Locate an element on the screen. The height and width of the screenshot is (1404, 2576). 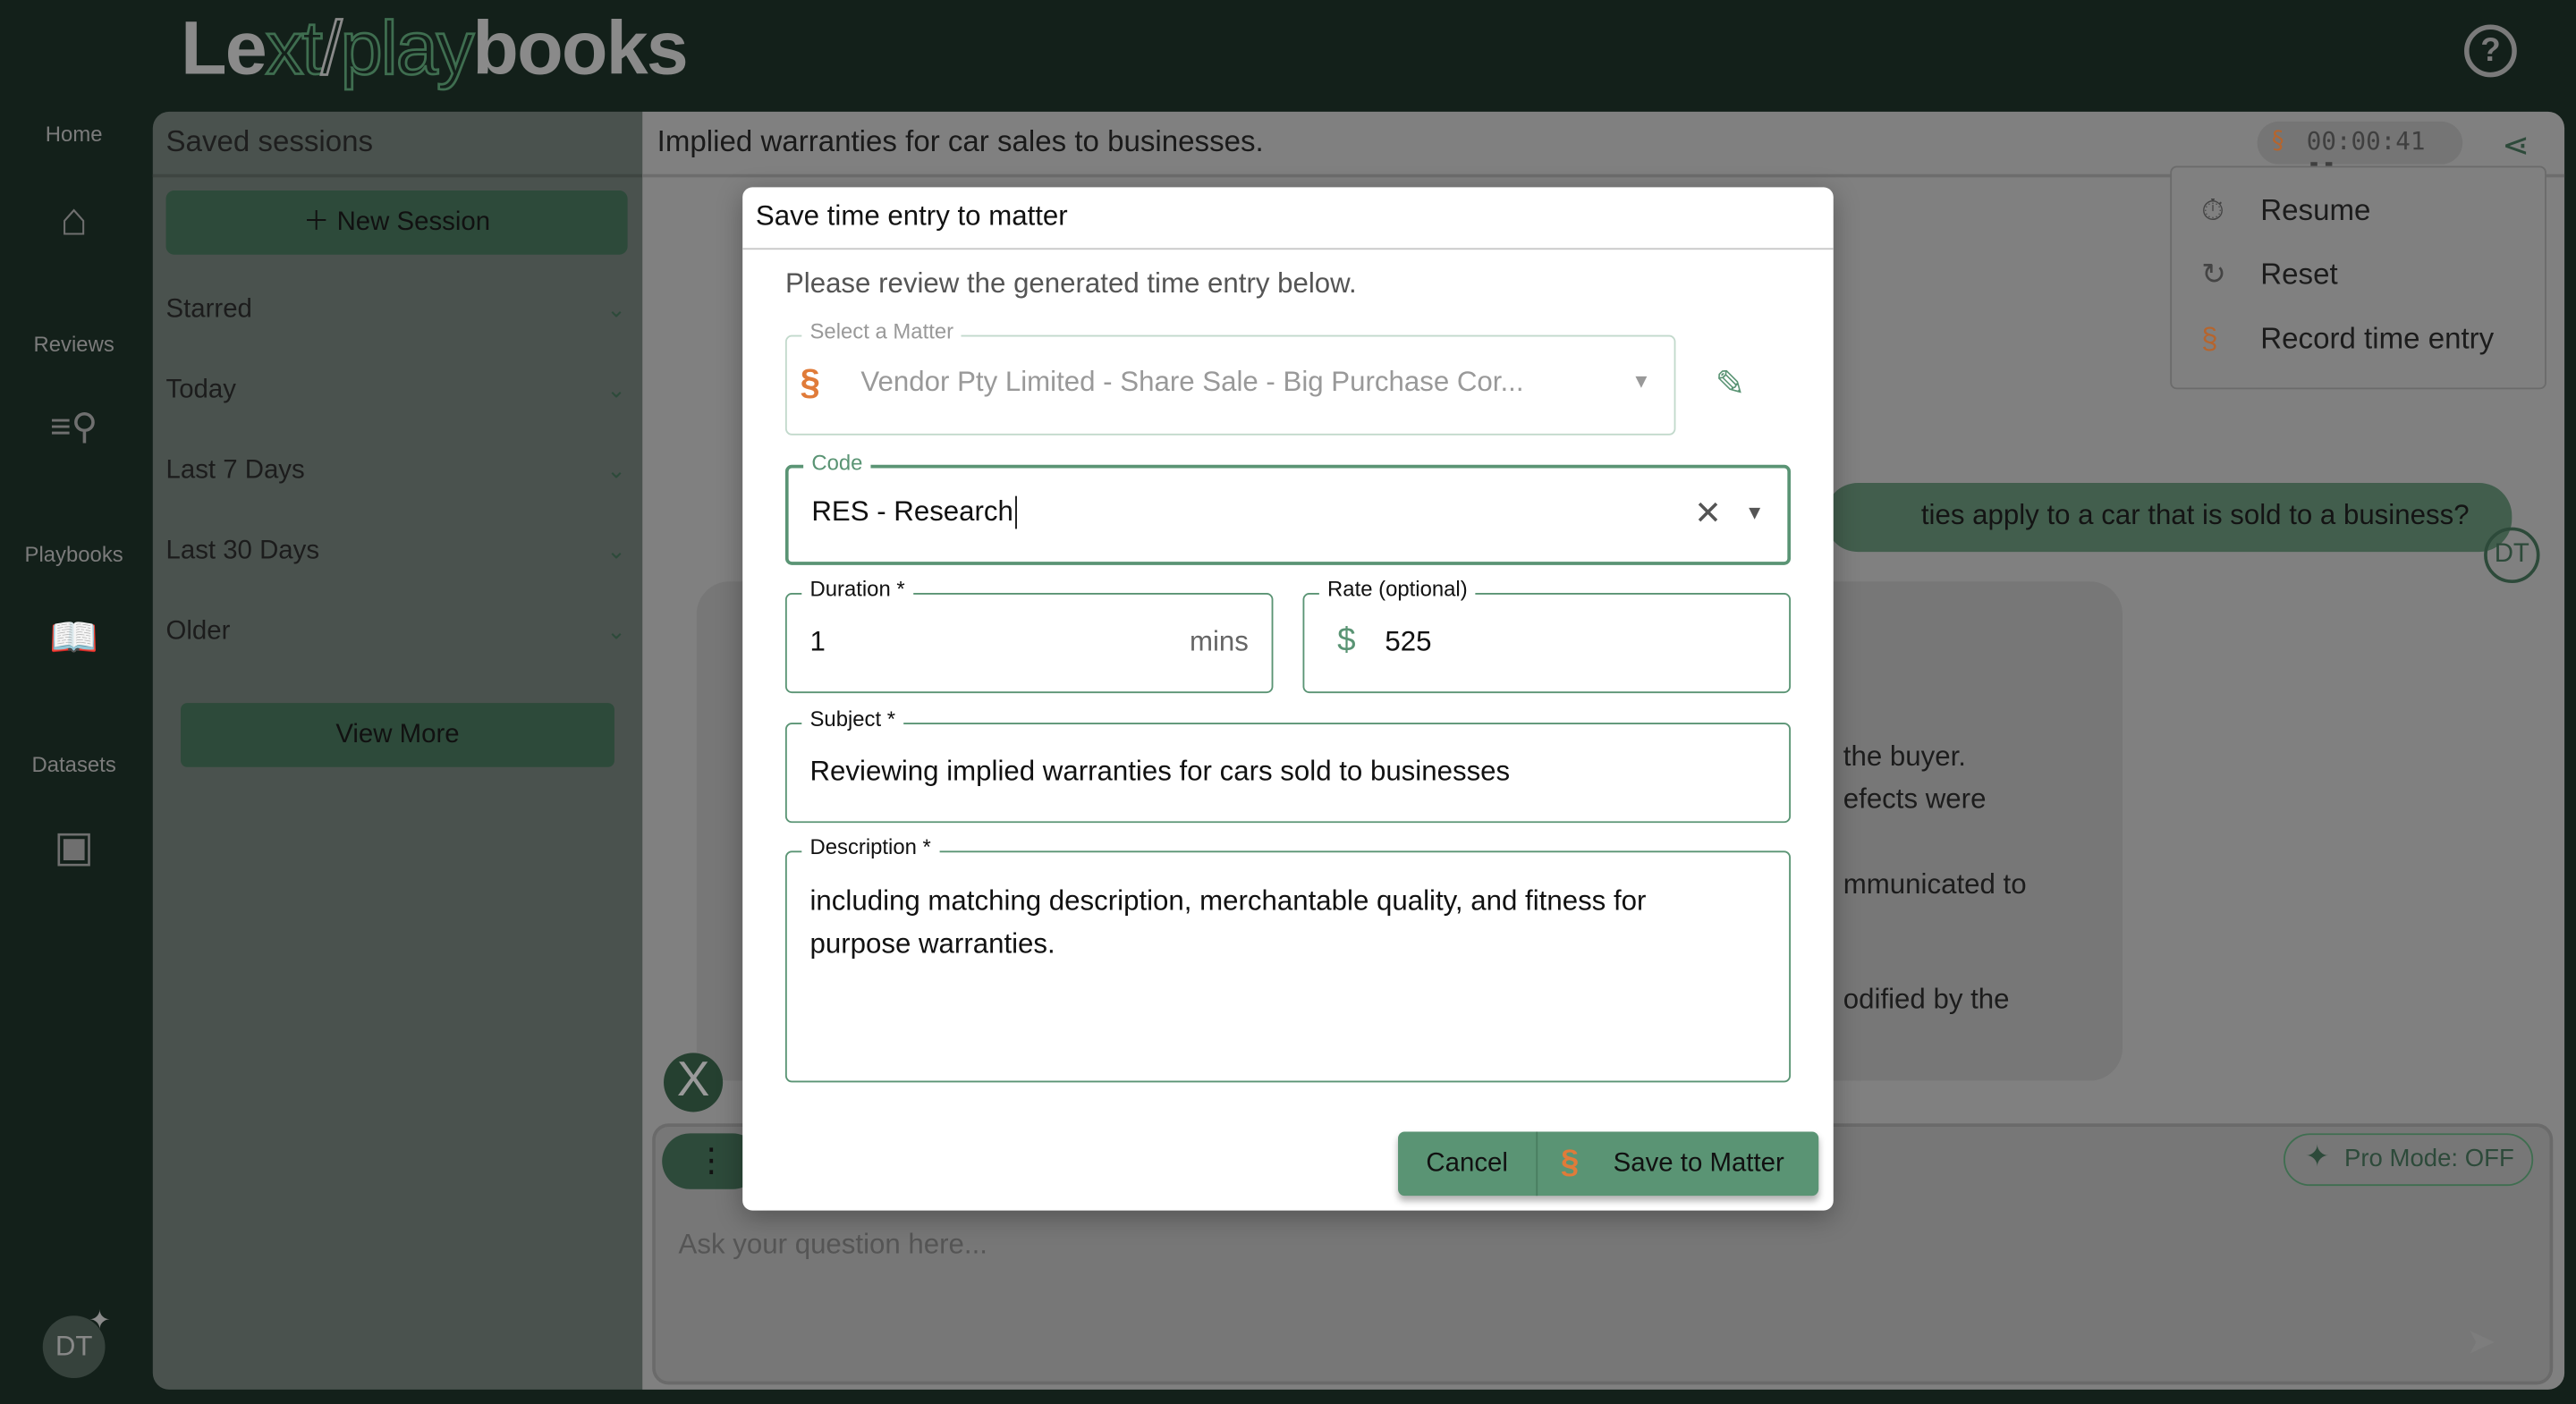
stopwatch-icon: ⏱ is located at coordinates (2212, 210).